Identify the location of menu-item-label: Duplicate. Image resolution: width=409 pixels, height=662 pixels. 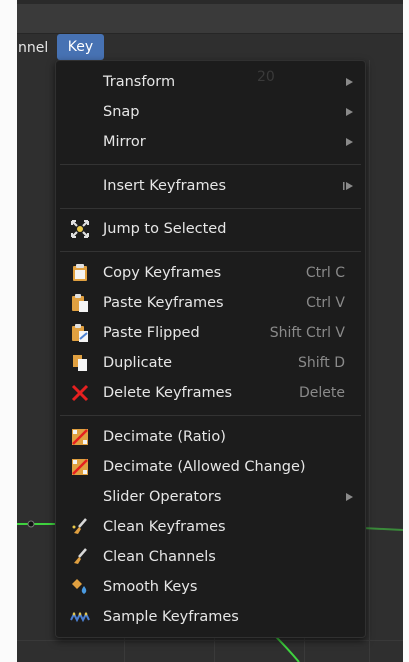
(138, 363).